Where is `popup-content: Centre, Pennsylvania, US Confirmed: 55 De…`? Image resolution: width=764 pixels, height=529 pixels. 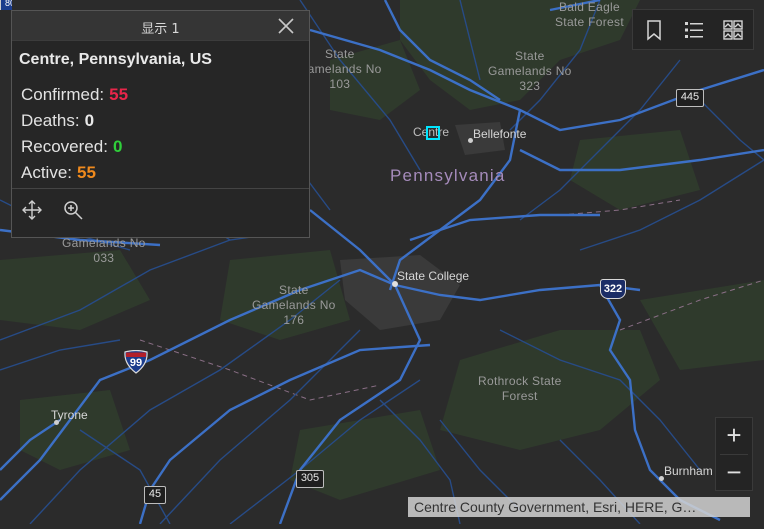
popup-content: Centre, Pennsylvania, US Confirmed: 55 De… is located at coordinates (160, 115).